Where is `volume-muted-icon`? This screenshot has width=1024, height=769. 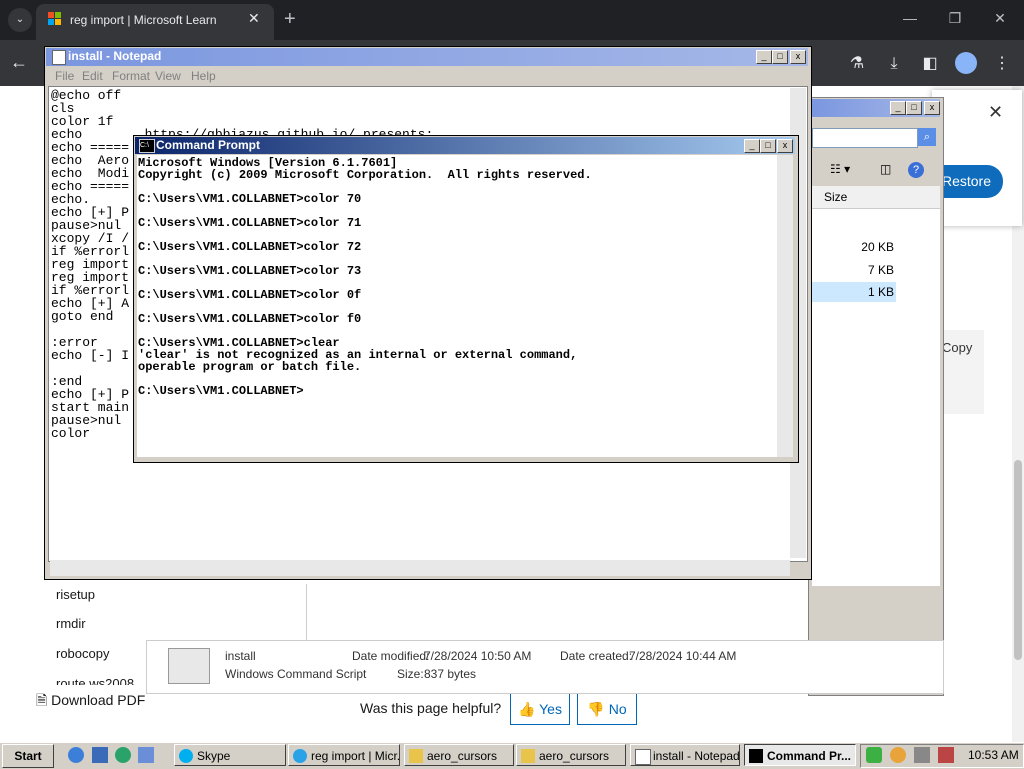
volume-muted-icon is located at coordinates (946, 755).